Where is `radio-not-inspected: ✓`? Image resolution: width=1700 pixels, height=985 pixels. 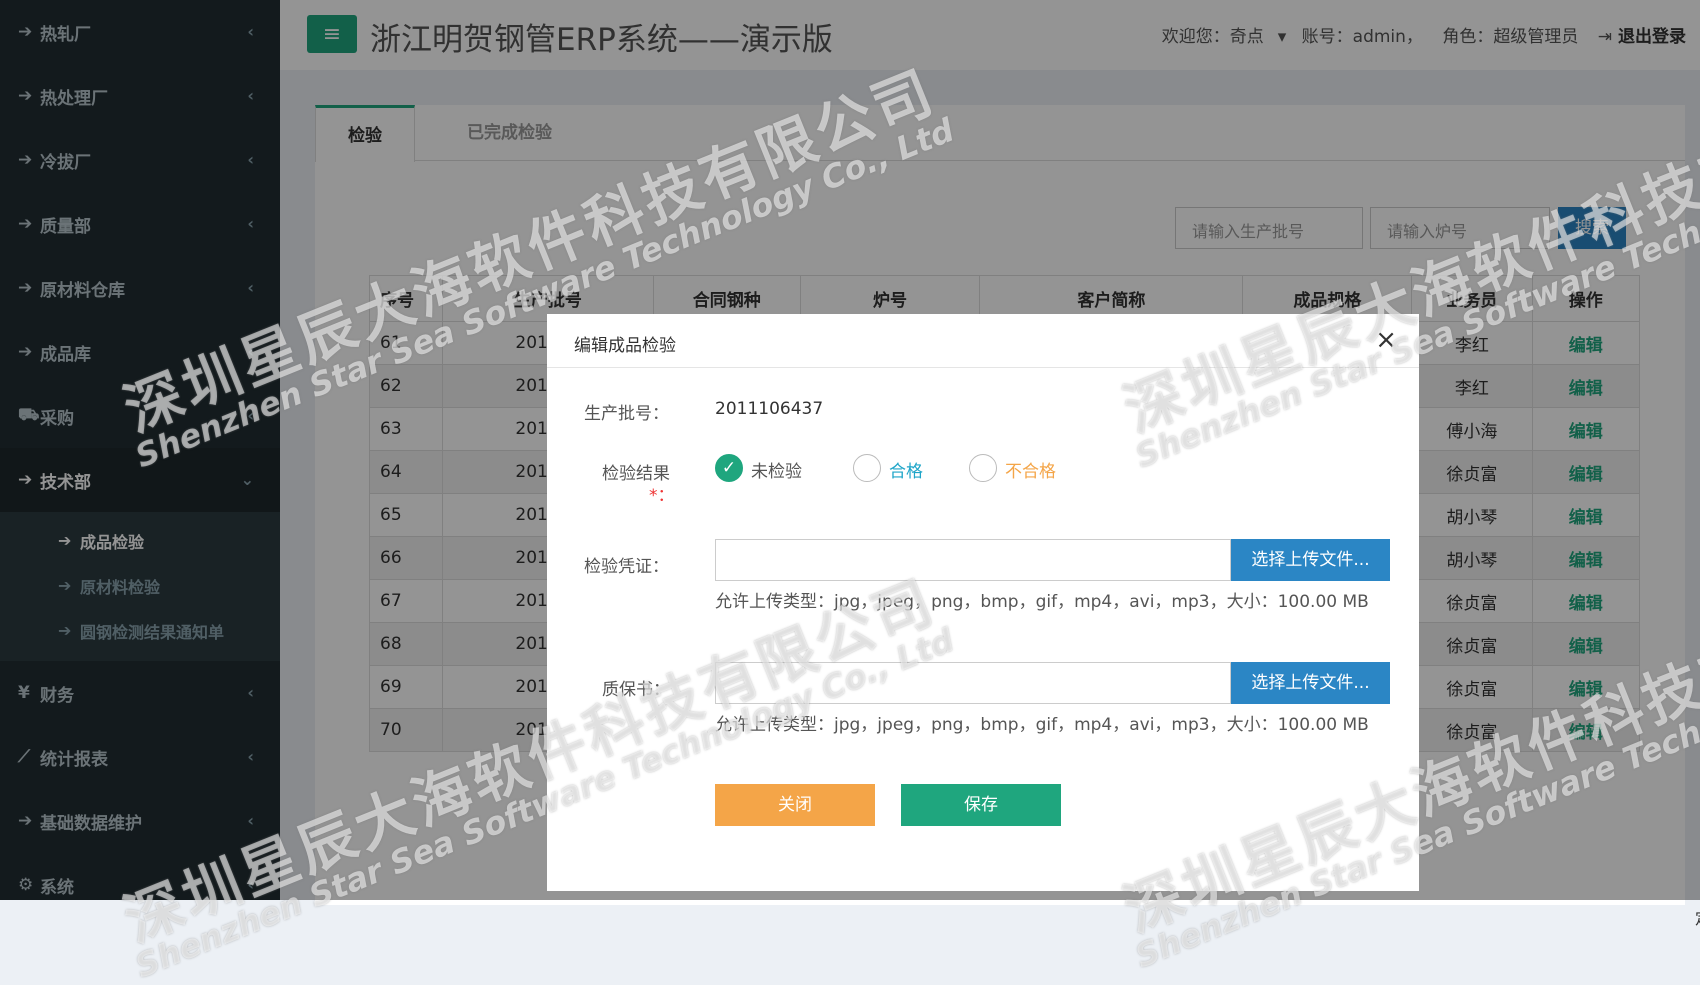 radio-not-inspected: ✓ is located at coordinates (729, 468).